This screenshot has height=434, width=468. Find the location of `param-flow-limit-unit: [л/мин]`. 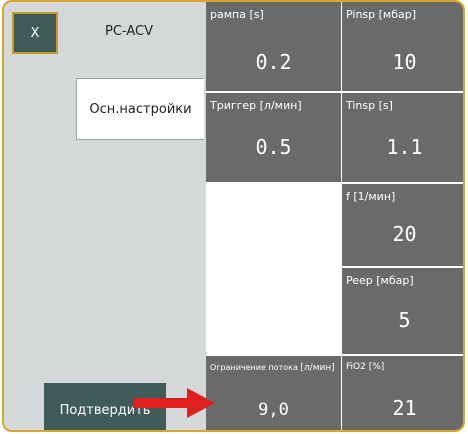

param-flow-limit-unit: [л/мин] is located at coordinates (317, 368).